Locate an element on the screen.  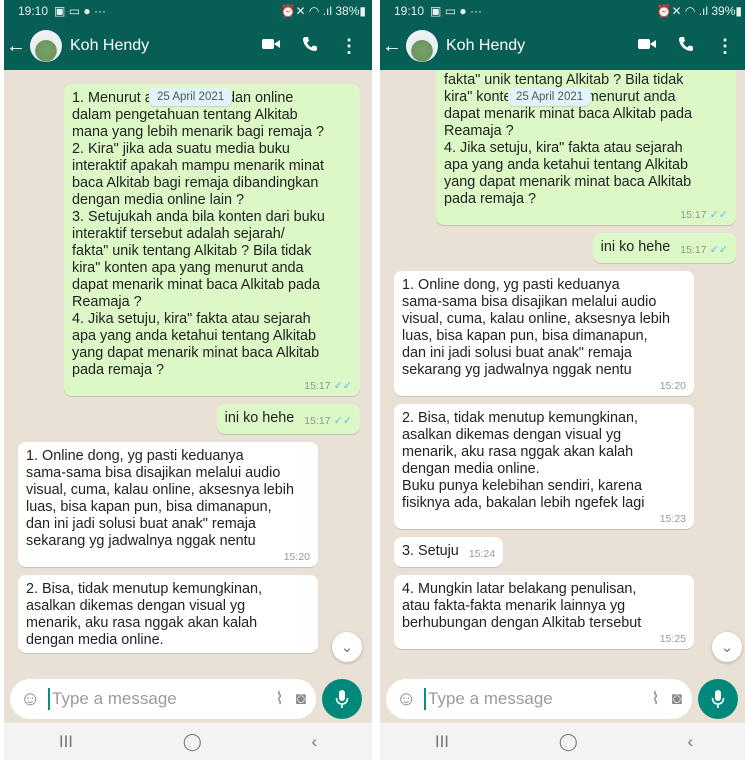
incoming-message: 3. Setuju 15:24 is located at coordinates (449, 552).